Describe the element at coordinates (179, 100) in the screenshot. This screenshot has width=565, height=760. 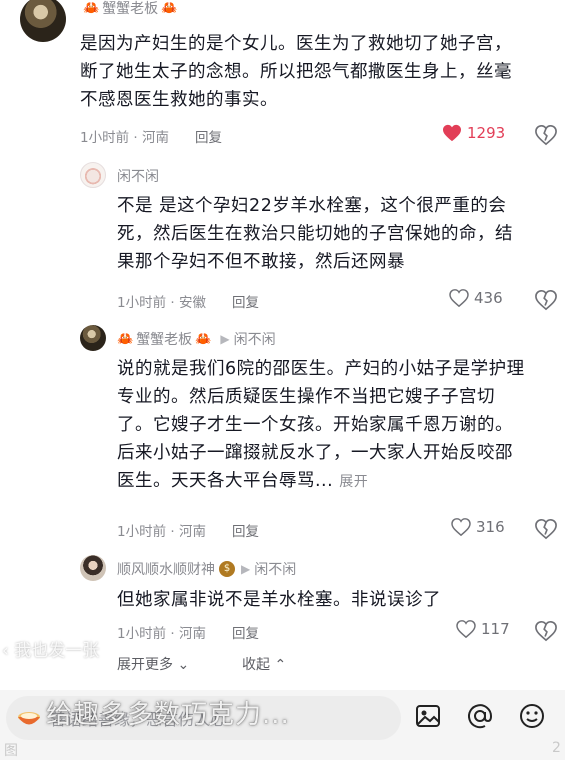
I see `comment-line: 不感恩医生救她的事实。` at that location.